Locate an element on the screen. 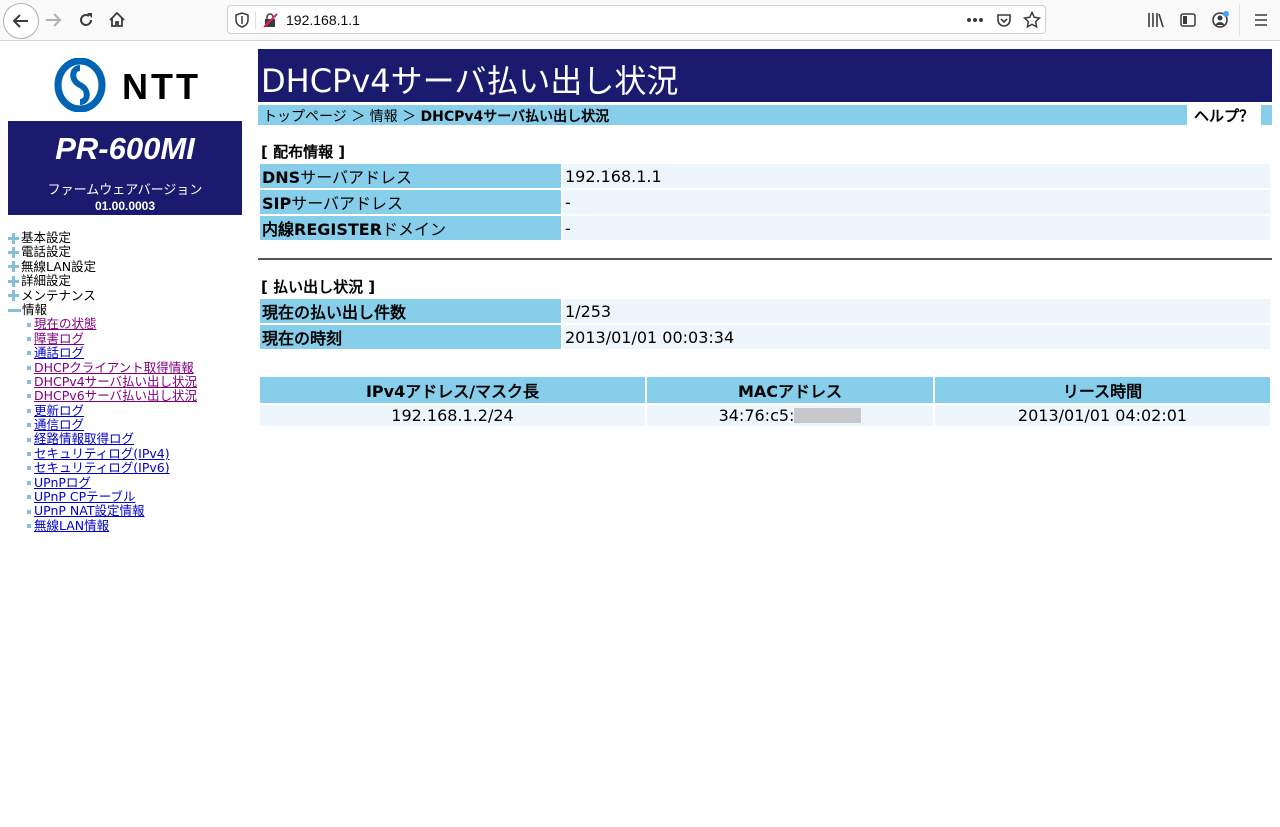 Image resolution: width=1280 pixels, height=827 pixels. sidebar-item: 情報 is located at coordinates (125, 309).